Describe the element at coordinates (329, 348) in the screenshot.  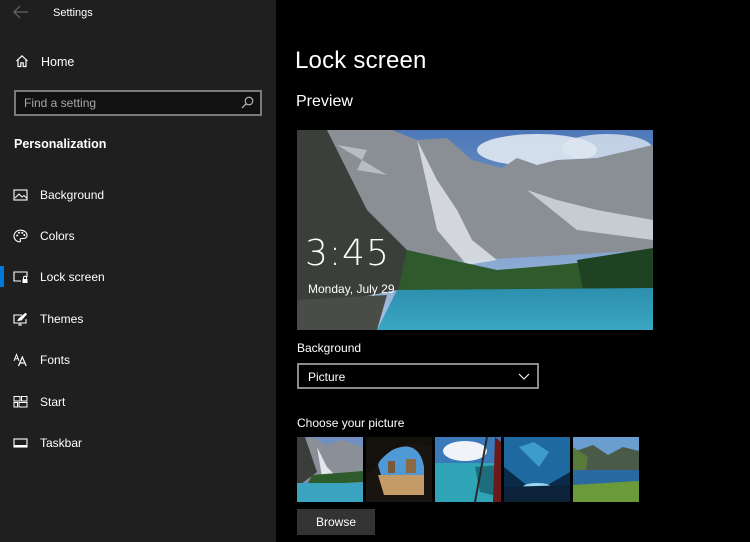
I see `background-label: Background` at that location.